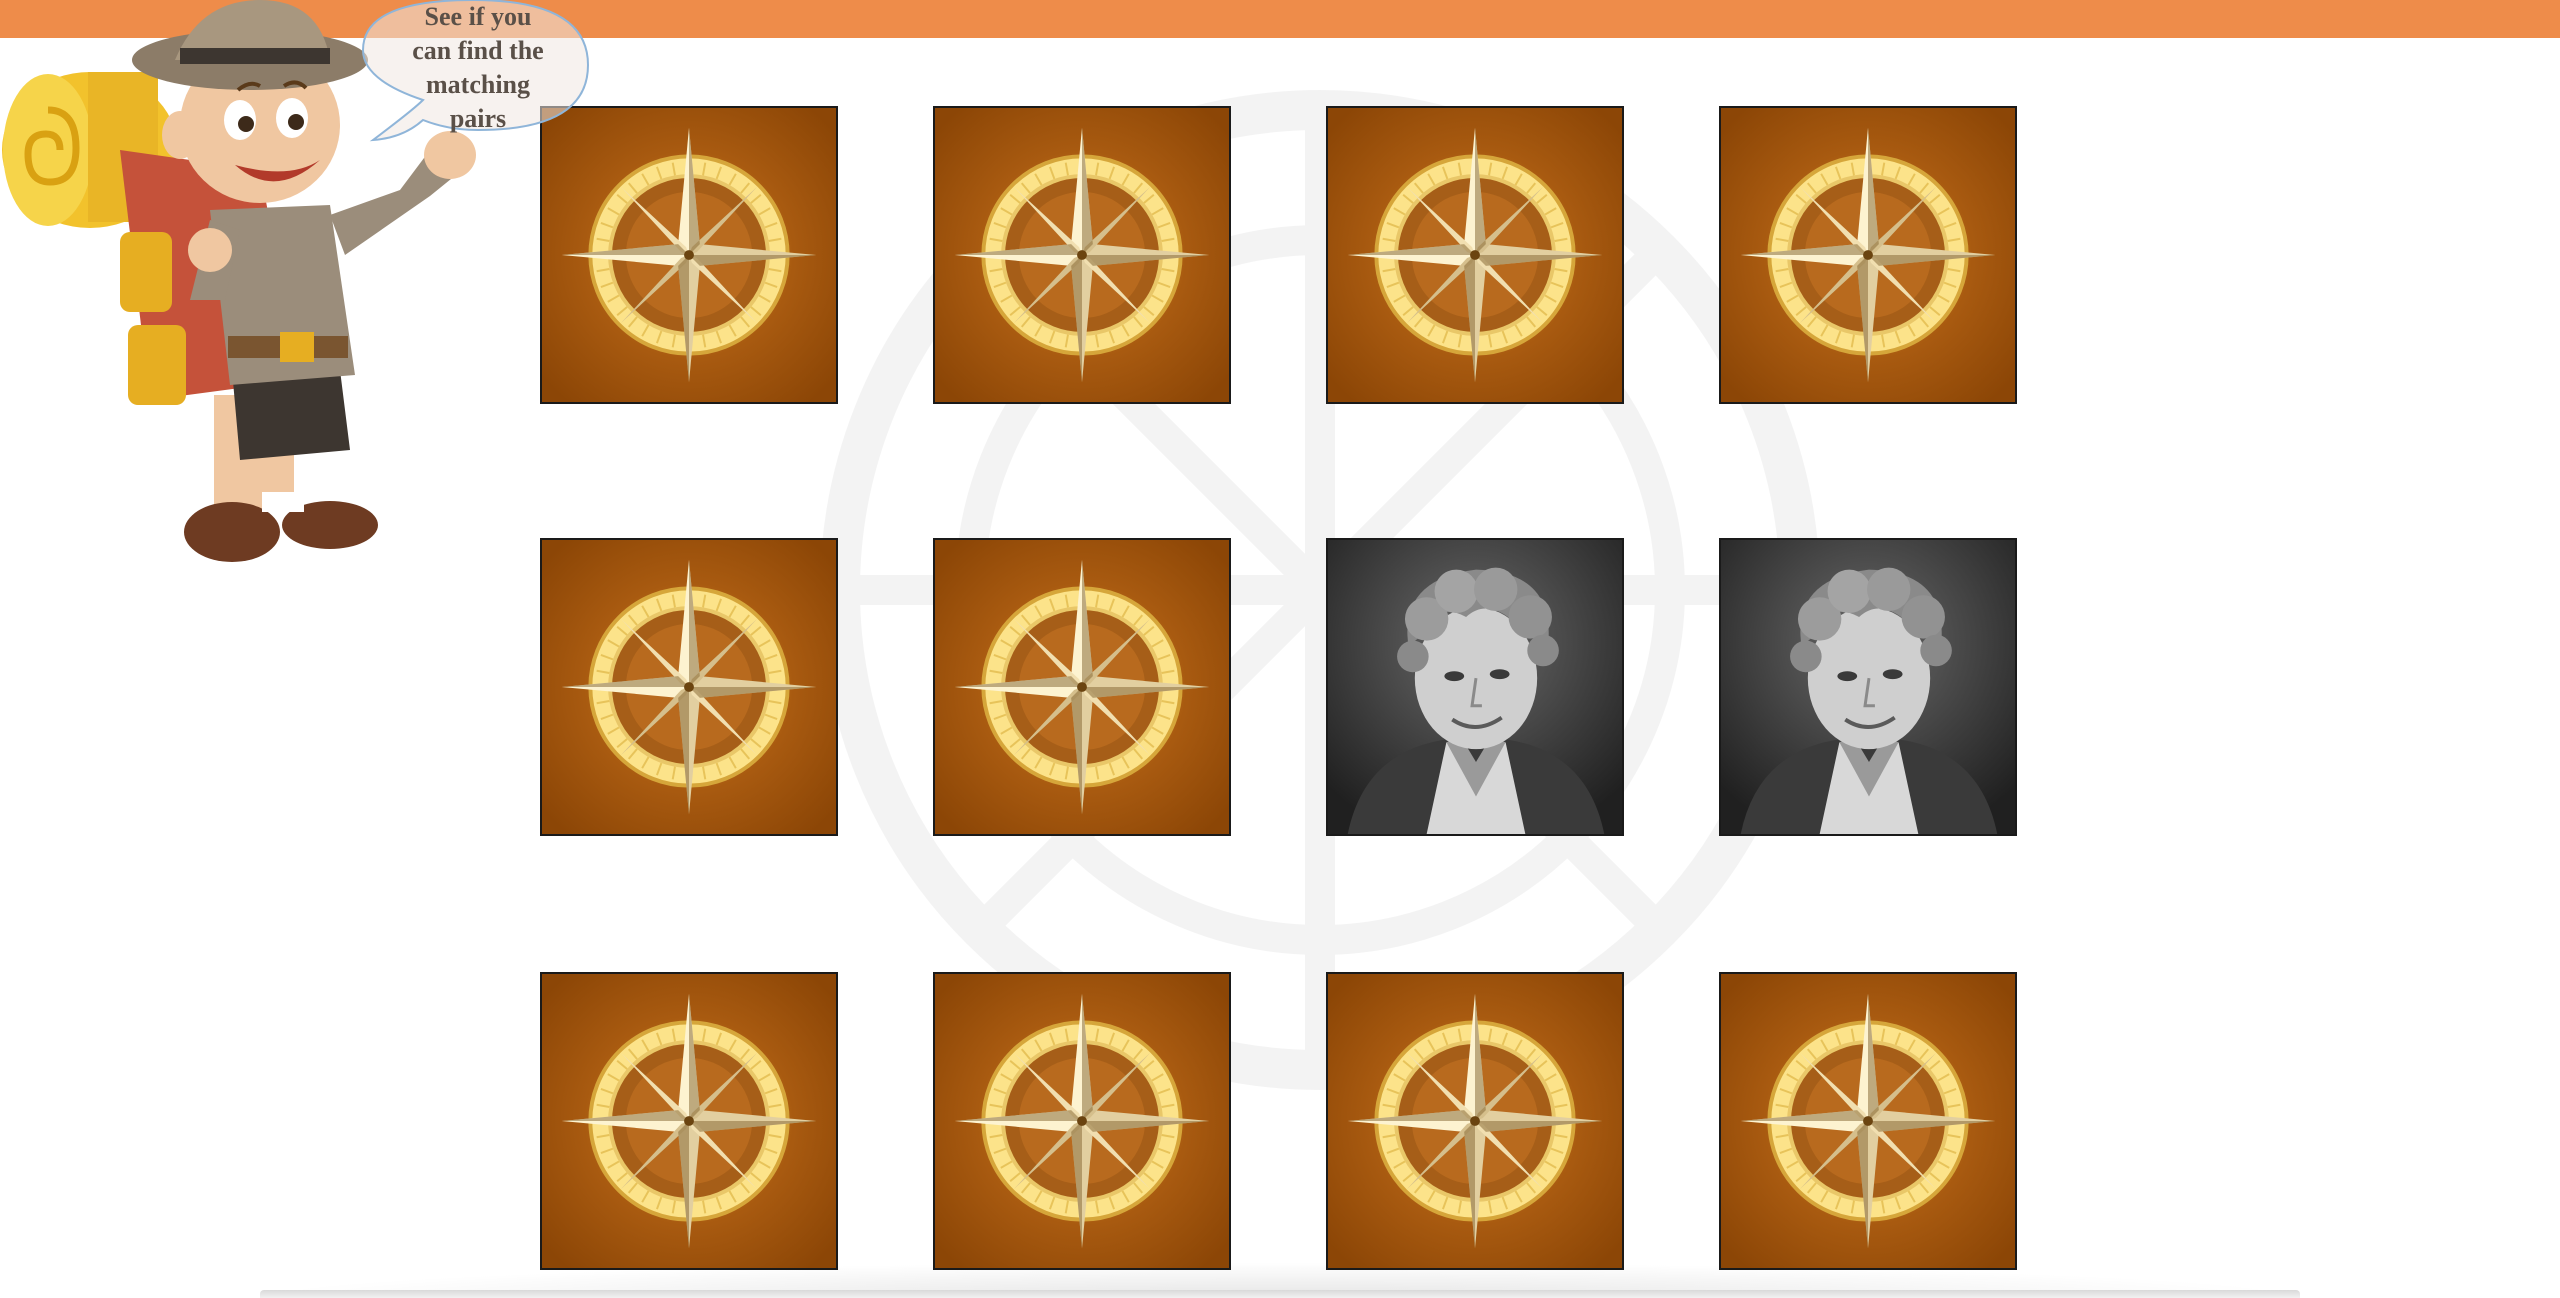  Describe the element at coordinates (478, 118) in the screenshot. I see `speech-line: pairs` at that location.